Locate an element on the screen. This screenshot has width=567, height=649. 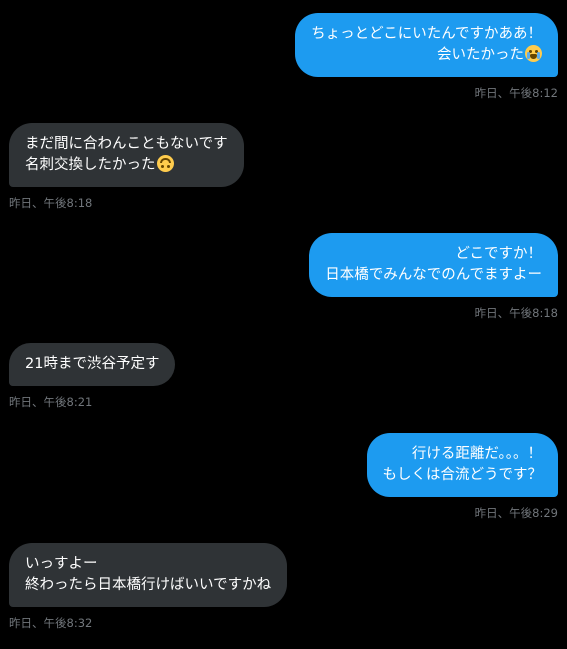
message-text-line: いっすよー is located at coordinates (61, 564).